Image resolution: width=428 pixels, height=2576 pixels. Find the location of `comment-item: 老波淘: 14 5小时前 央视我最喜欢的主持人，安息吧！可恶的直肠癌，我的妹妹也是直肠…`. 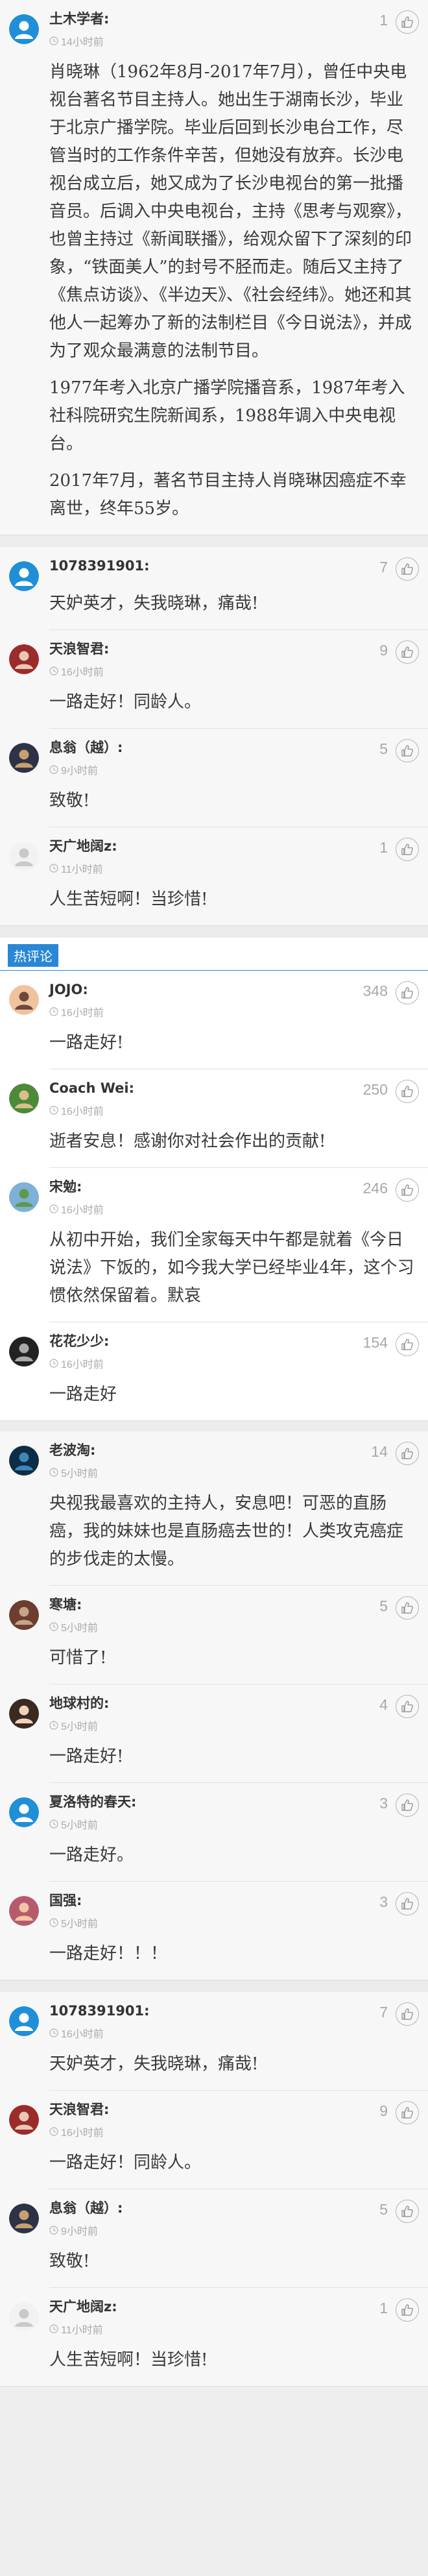

comment-item: 老波淘: 14 5小时前 央视我最喜欢的主持人，安息吧！可恶的直肠癌，我的妹妹也是直肠… is located at coordinates (214, 1508).